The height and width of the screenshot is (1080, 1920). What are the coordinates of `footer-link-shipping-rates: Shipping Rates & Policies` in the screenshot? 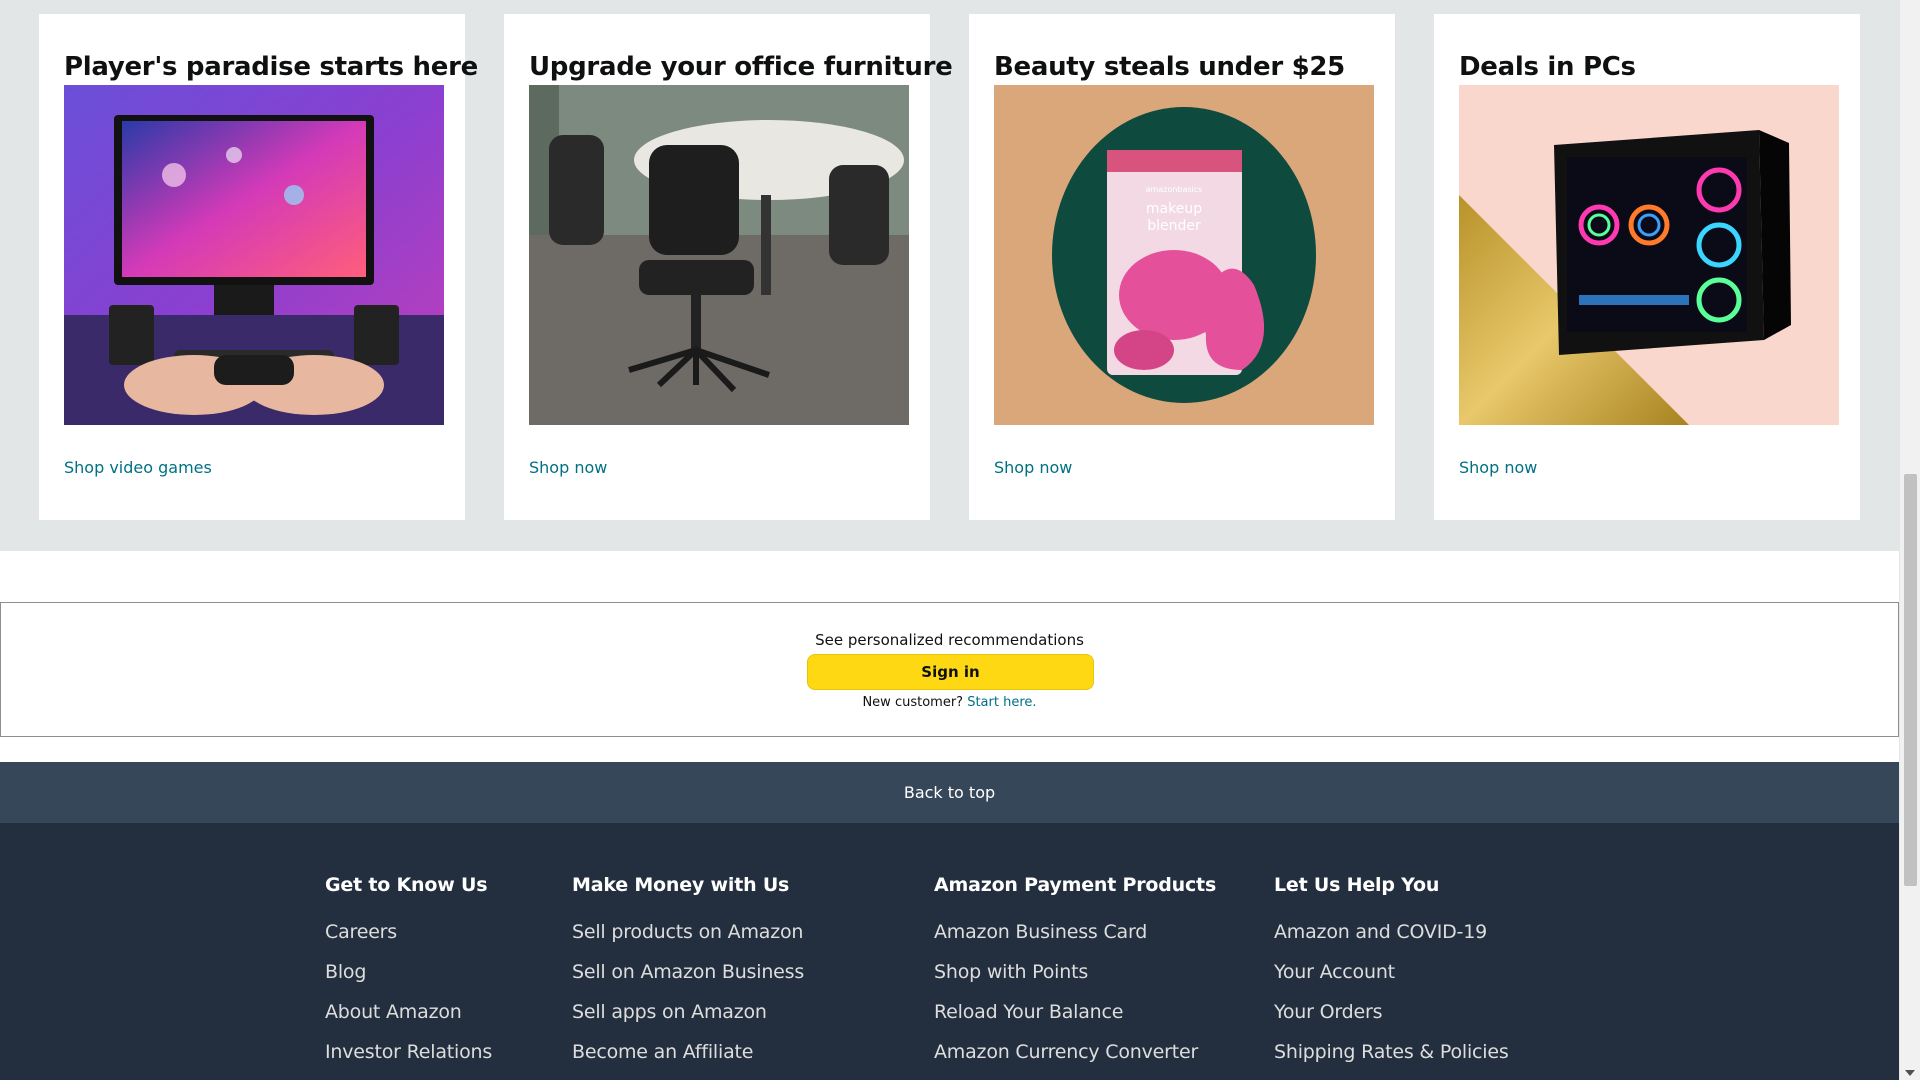 It's located at (1391, 1052).